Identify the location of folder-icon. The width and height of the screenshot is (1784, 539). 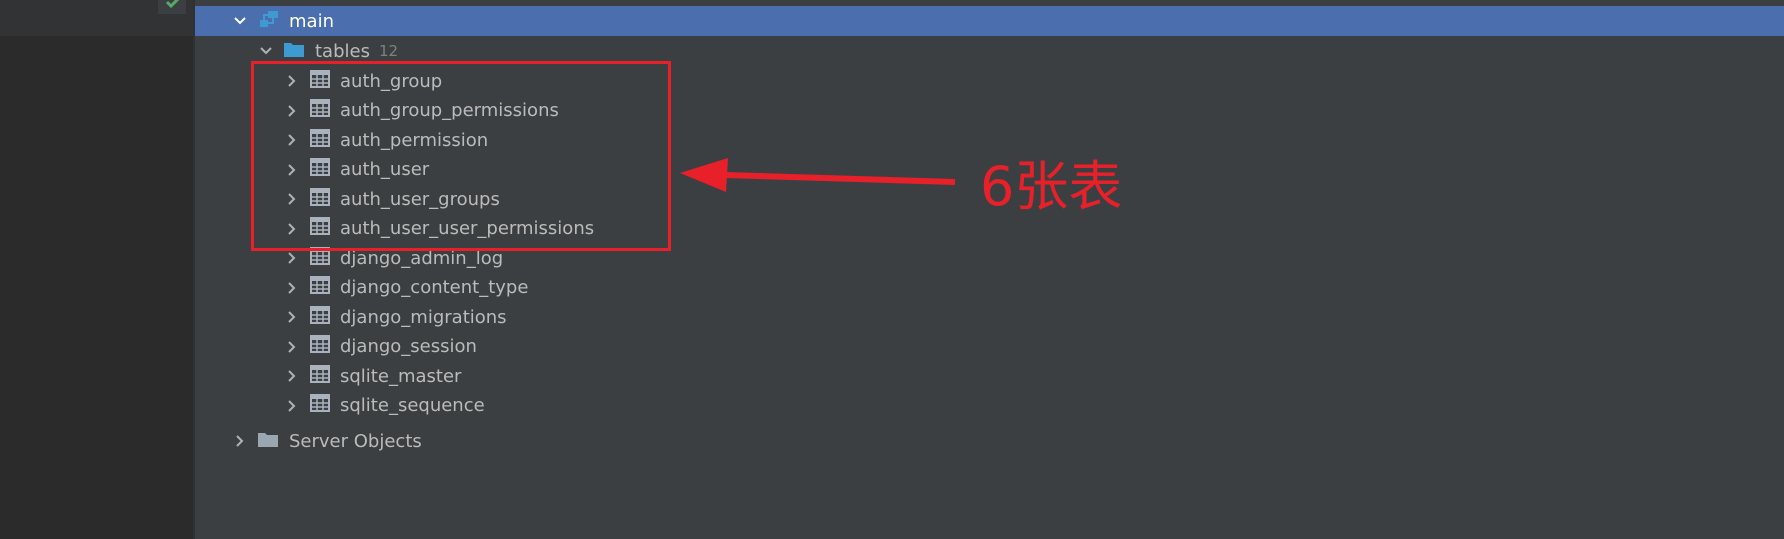
(294, 51).